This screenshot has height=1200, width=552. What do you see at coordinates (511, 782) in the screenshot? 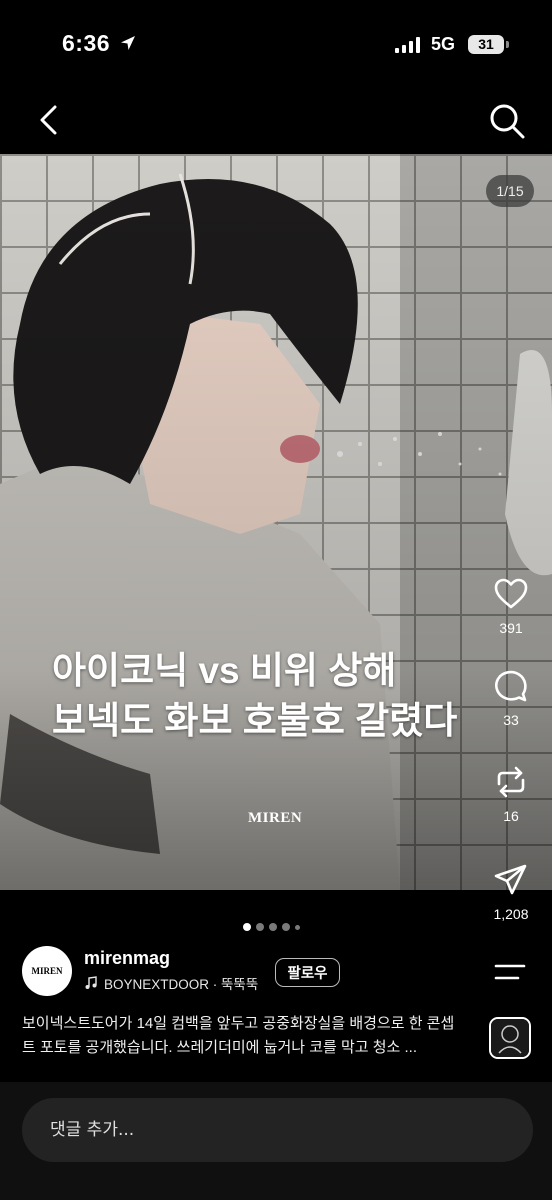
I see `repost-icon` at bounding box center [511, 782].